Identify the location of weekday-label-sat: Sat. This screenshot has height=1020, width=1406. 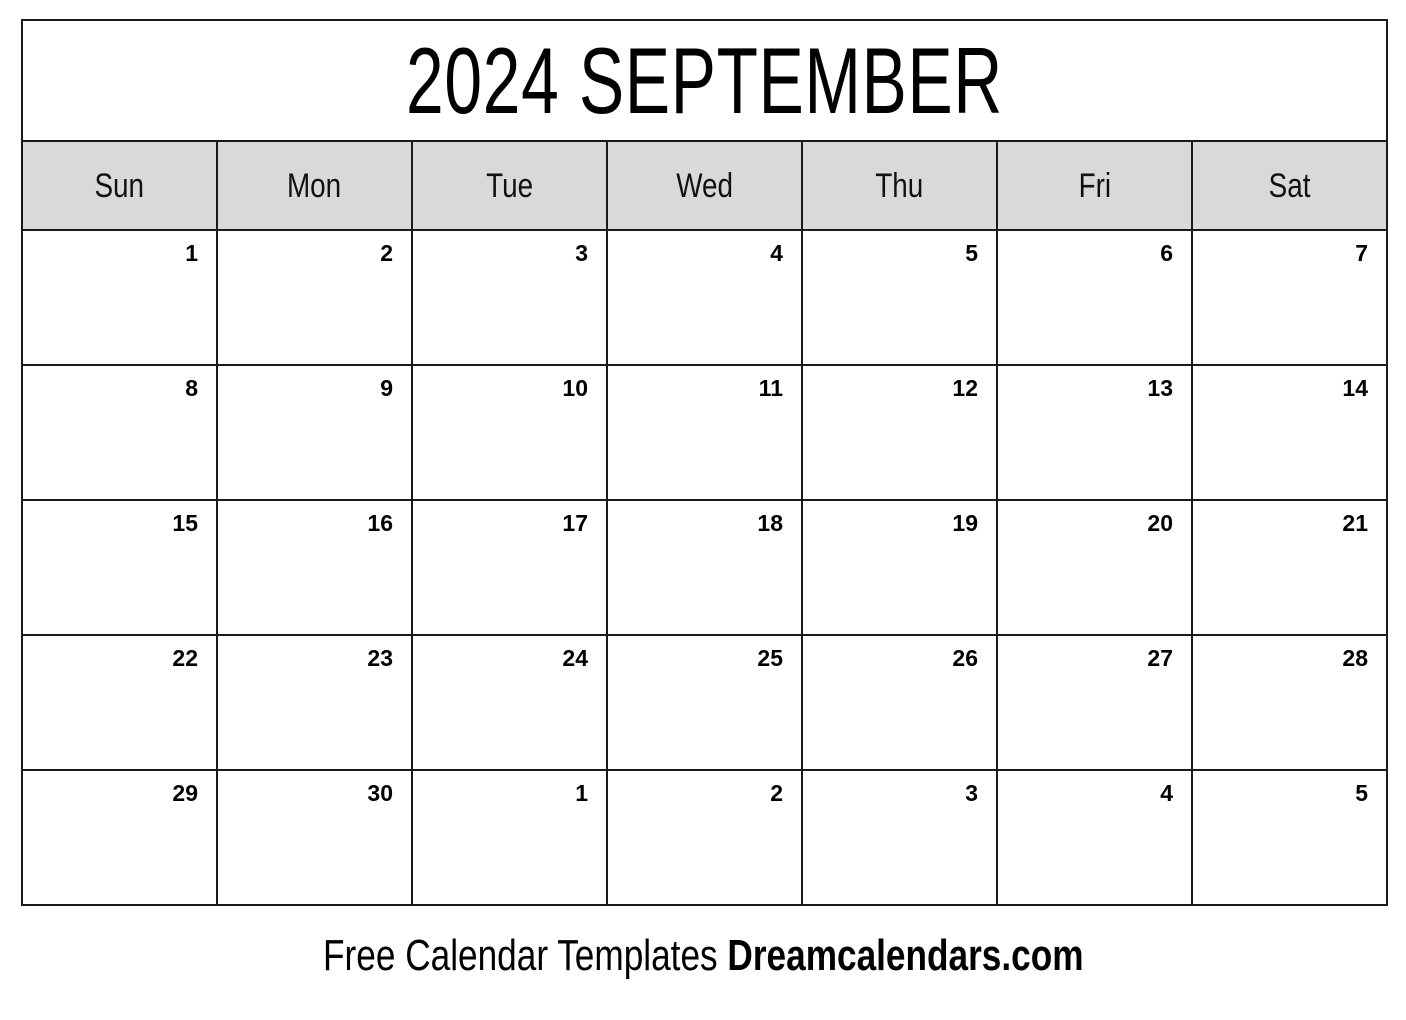
(1289, 185).